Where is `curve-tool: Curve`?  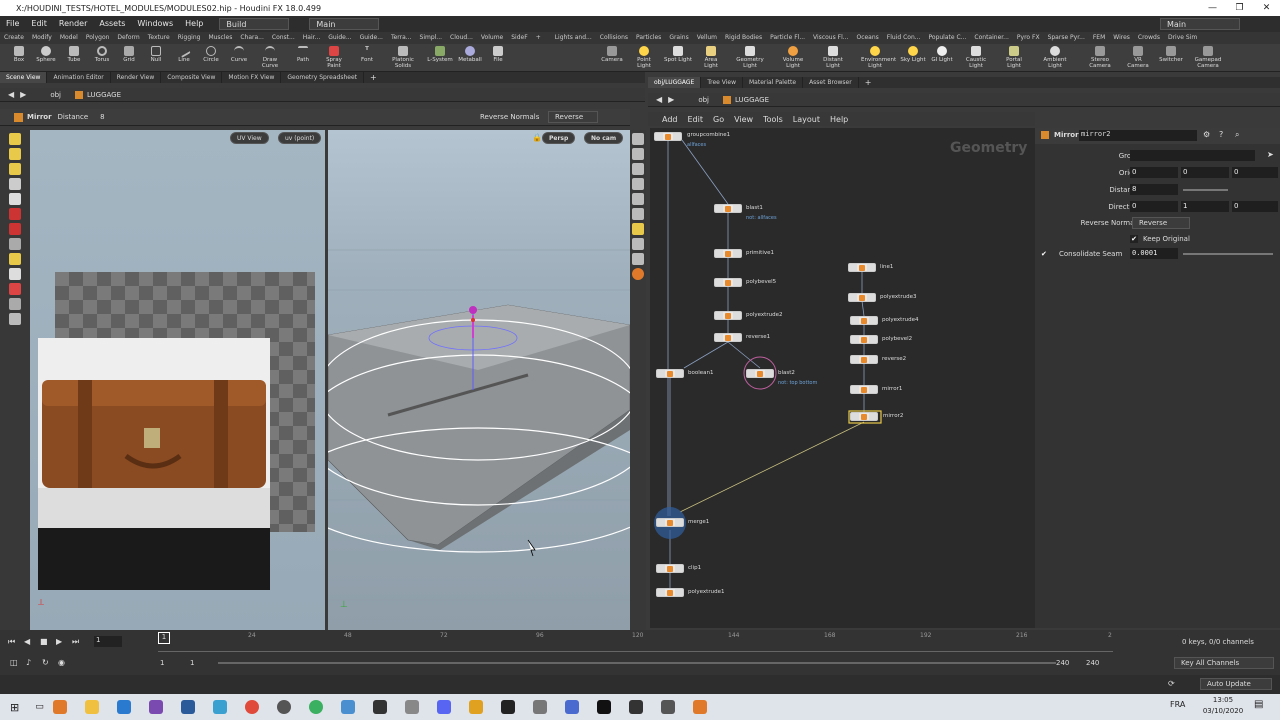 curve-tool: Curve is located at coordinates (239, 54).